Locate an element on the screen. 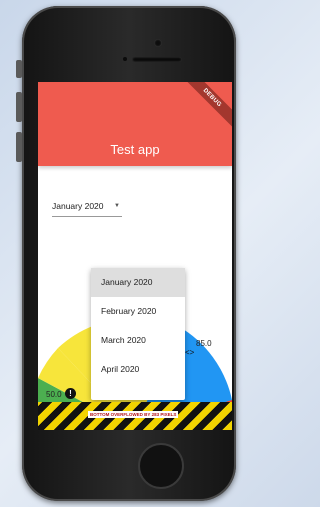 This screenshot has width=320, height=507. proximity-sensor is located at coordinates (125, 59).